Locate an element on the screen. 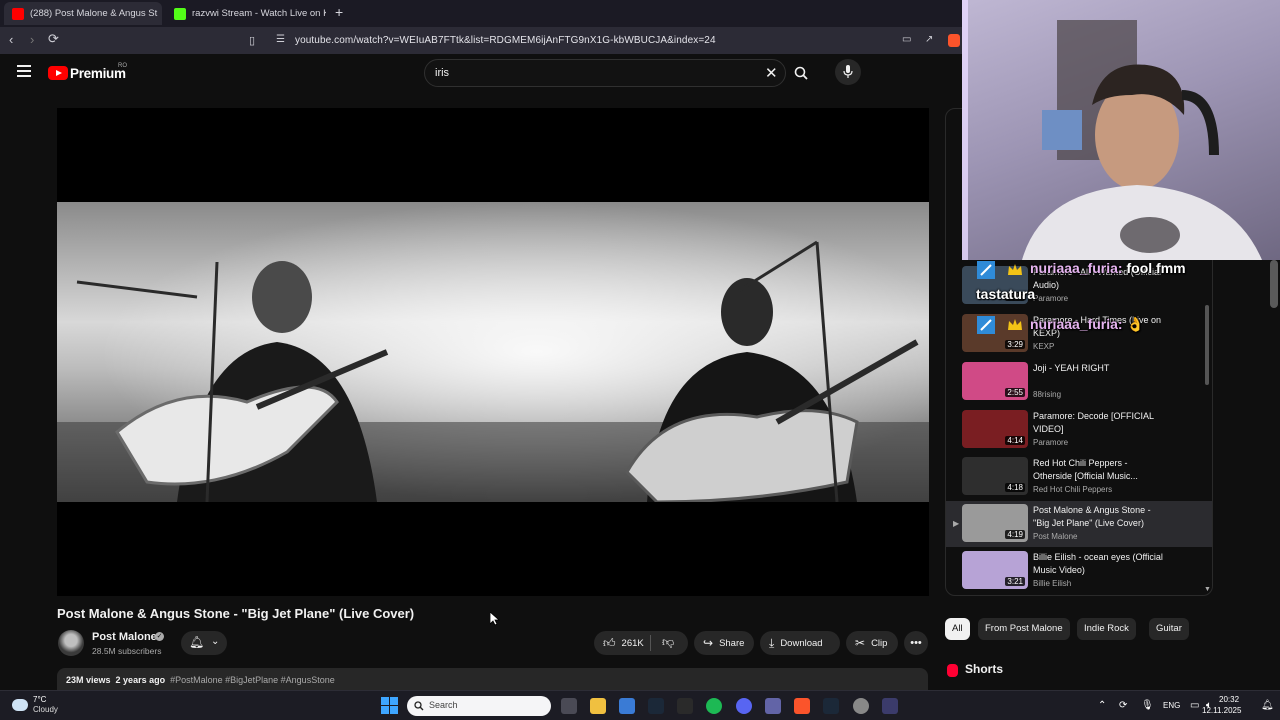 The height and width of the screenshot is (720, 1280). chip-indie-rock: Indie Rock is located at coordinates (1106, 629).